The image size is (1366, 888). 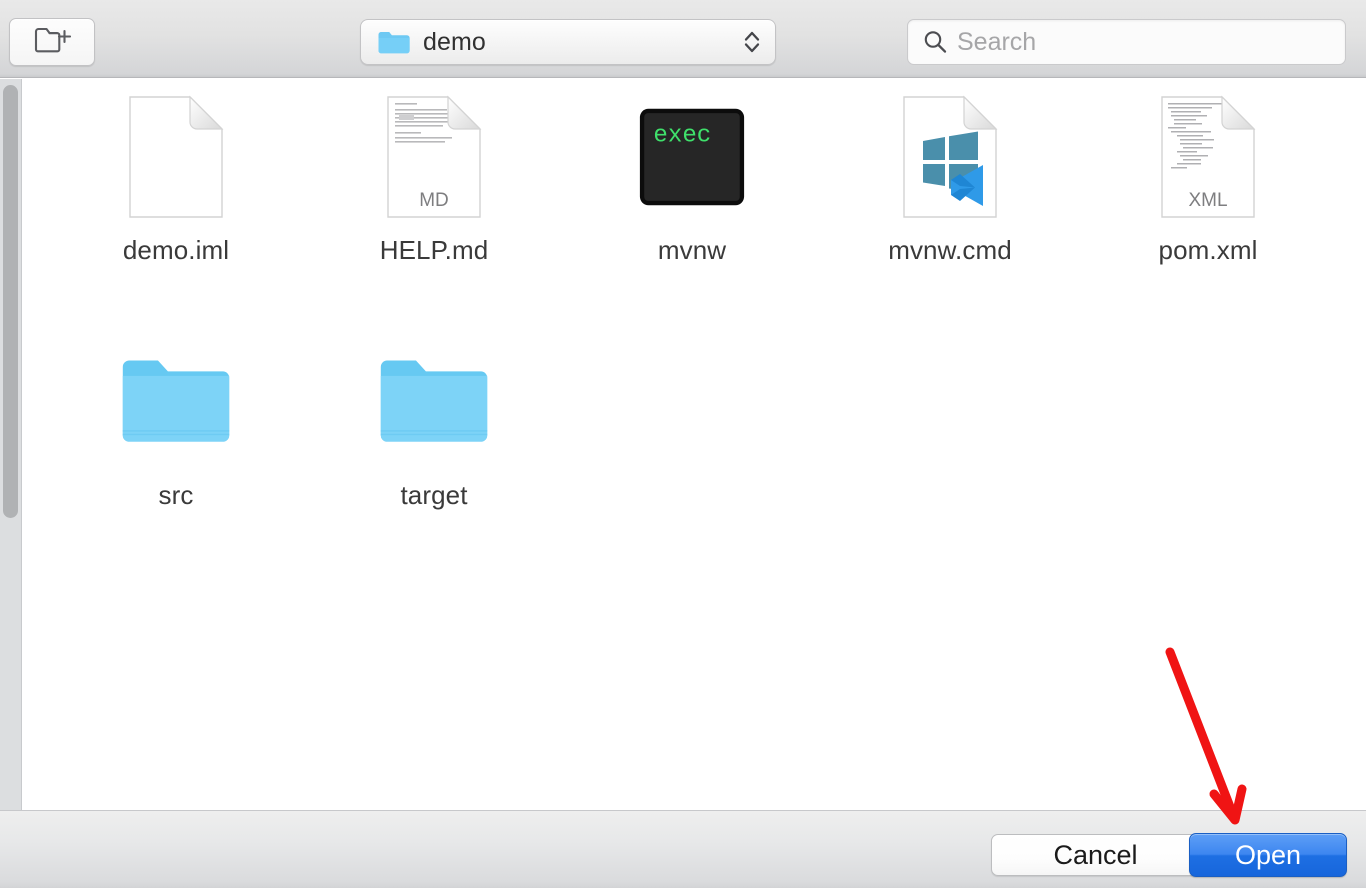 I want to click on up-down-chevron-icon, so click(x=752, y=42).